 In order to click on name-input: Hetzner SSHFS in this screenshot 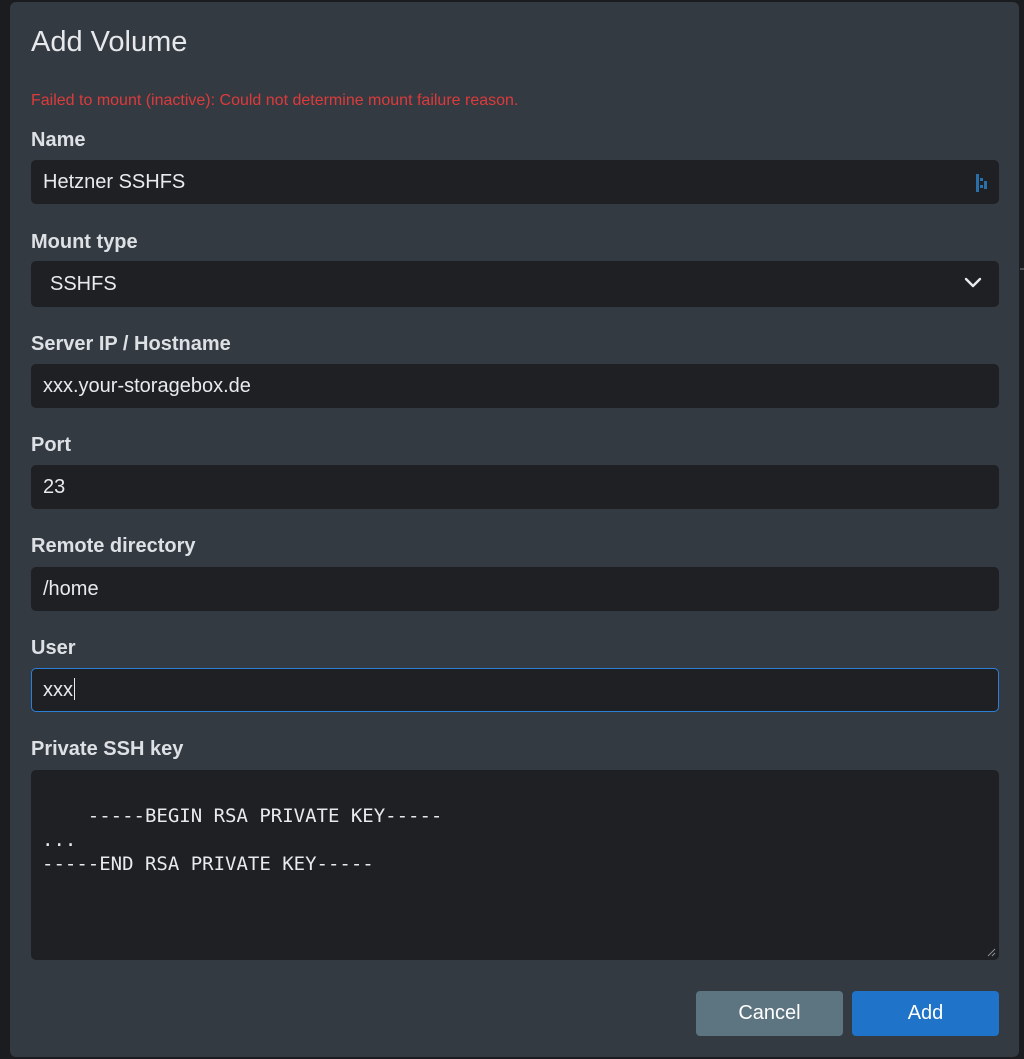, I will do `click(515, 182)`.